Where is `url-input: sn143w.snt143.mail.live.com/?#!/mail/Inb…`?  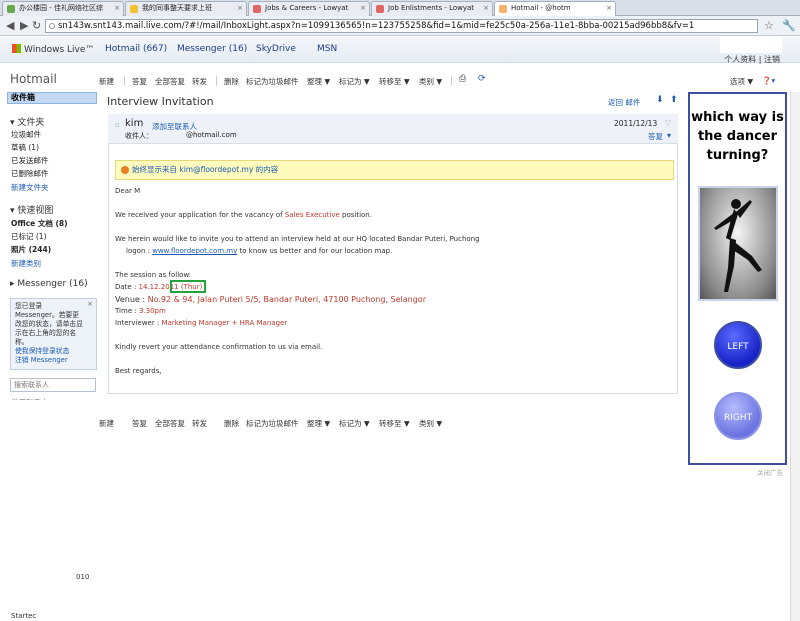
url-input: sn143w.snt143.mail.live.com/?#!/mail/Inb… is located at coordinates (401, 26).